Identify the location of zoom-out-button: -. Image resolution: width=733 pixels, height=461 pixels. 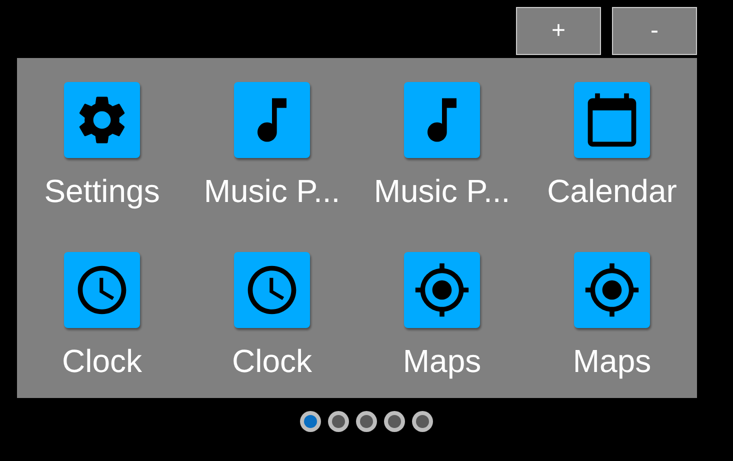
(654, 31).